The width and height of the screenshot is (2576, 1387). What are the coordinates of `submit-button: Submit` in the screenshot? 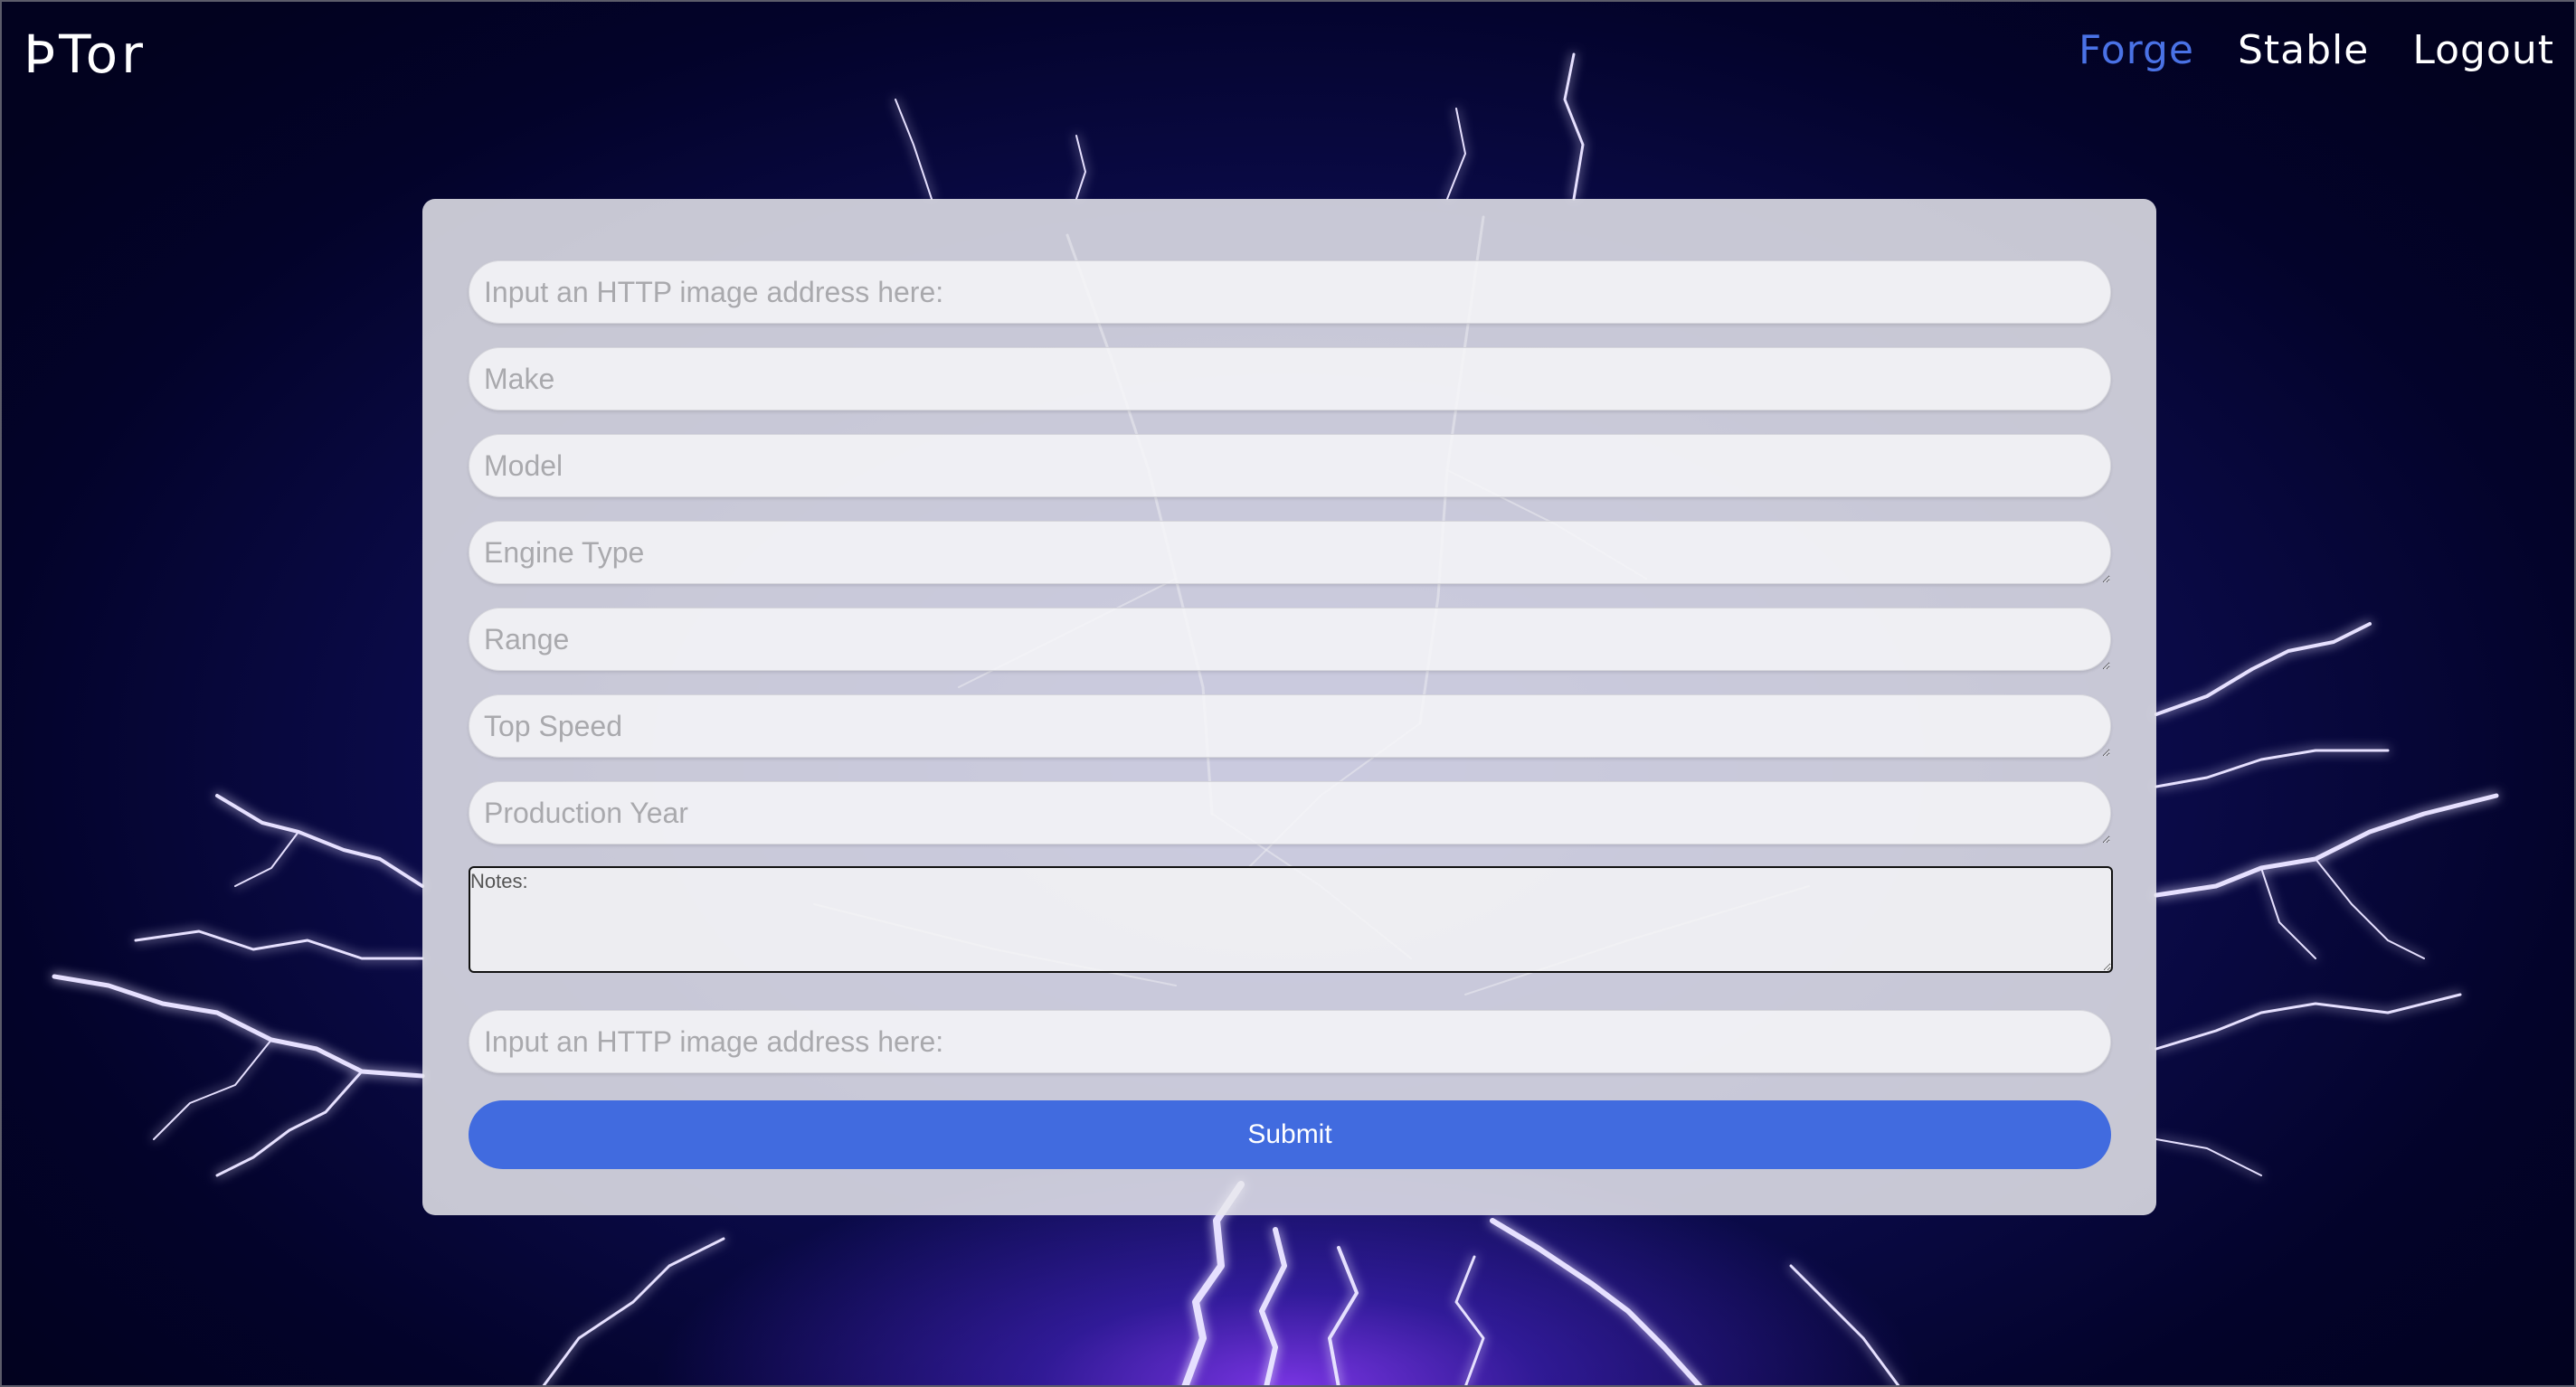 It's located at (1290, 1134).